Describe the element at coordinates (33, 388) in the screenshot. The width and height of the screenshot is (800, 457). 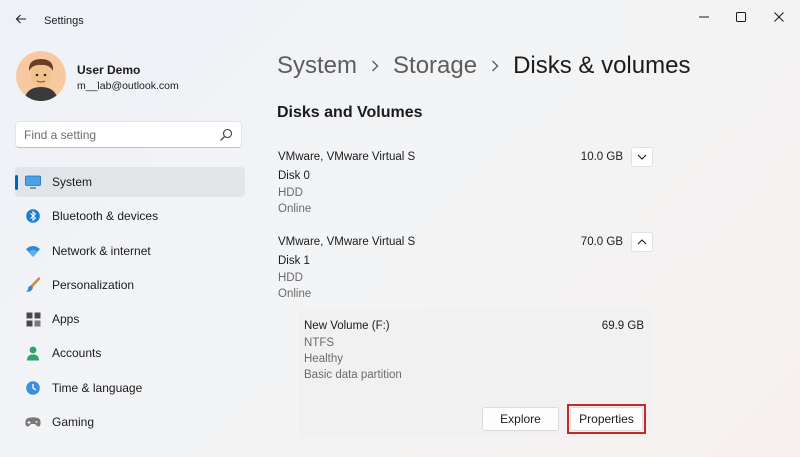
I see `clock-globe-icon` at that location.